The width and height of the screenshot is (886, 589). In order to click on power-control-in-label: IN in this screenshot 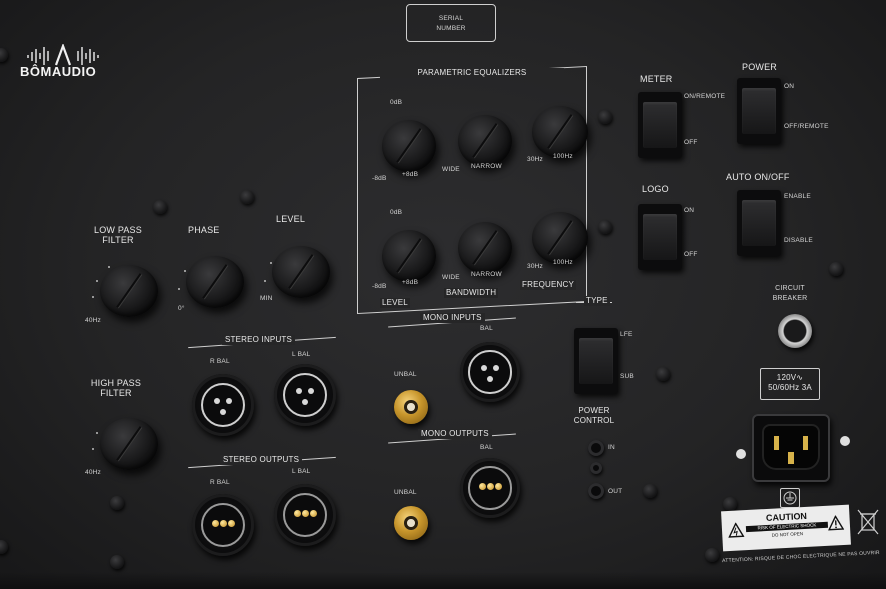, I will do `click(611, 447)`.